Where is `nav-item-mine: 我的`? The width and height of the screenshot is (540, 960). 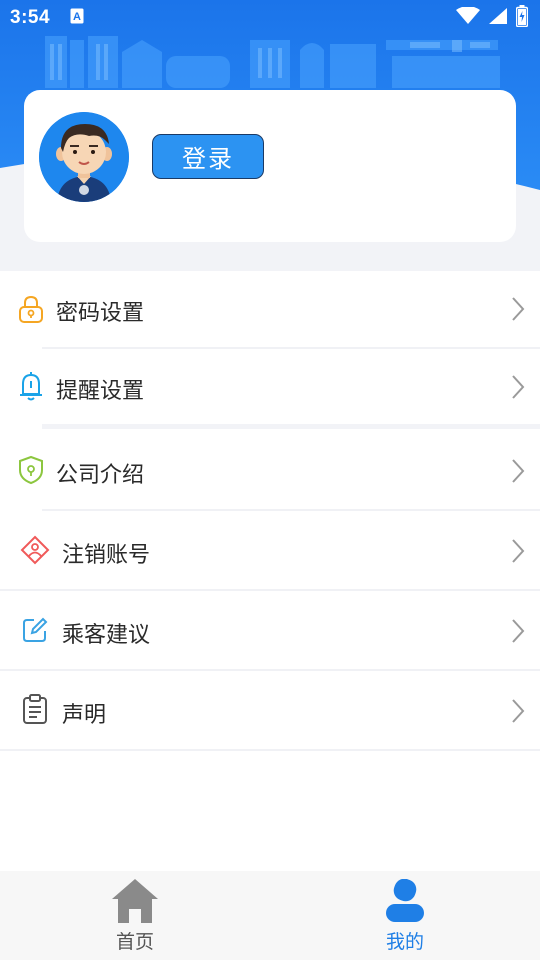
nav-item-mine: 我的 is located at coordinates (405, 915).